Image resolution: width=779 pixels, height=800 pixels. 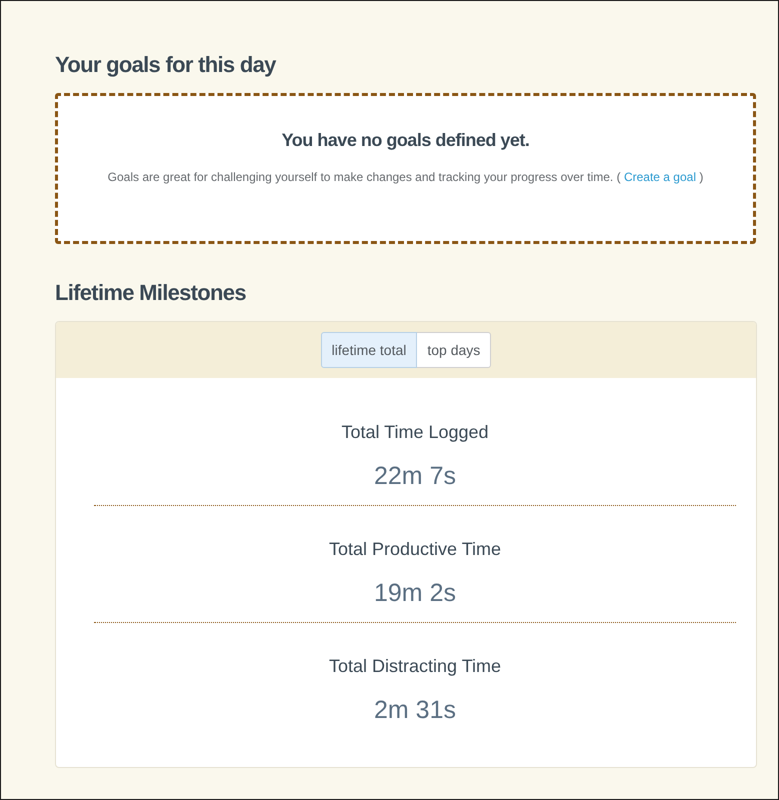 I want to click on empty-state-description: Goals are great for challenging yourself to make changes and tracking your progress over time. ( Create a goal ), so click(x=406, y=177).